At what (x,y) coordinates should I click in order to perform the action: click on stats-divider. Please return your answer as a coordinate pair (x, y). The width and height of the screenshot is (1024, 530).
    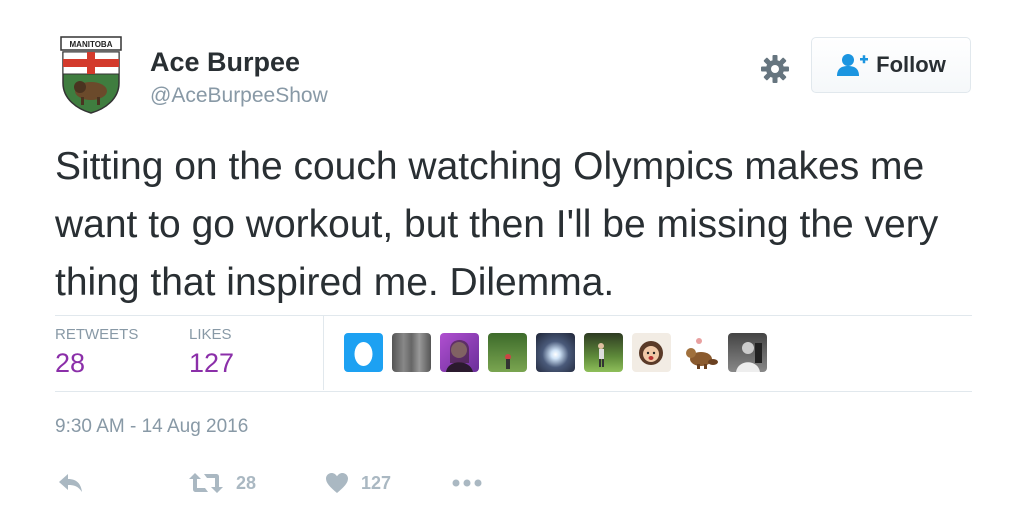
    Looking at the image, I should click on (323, 353).